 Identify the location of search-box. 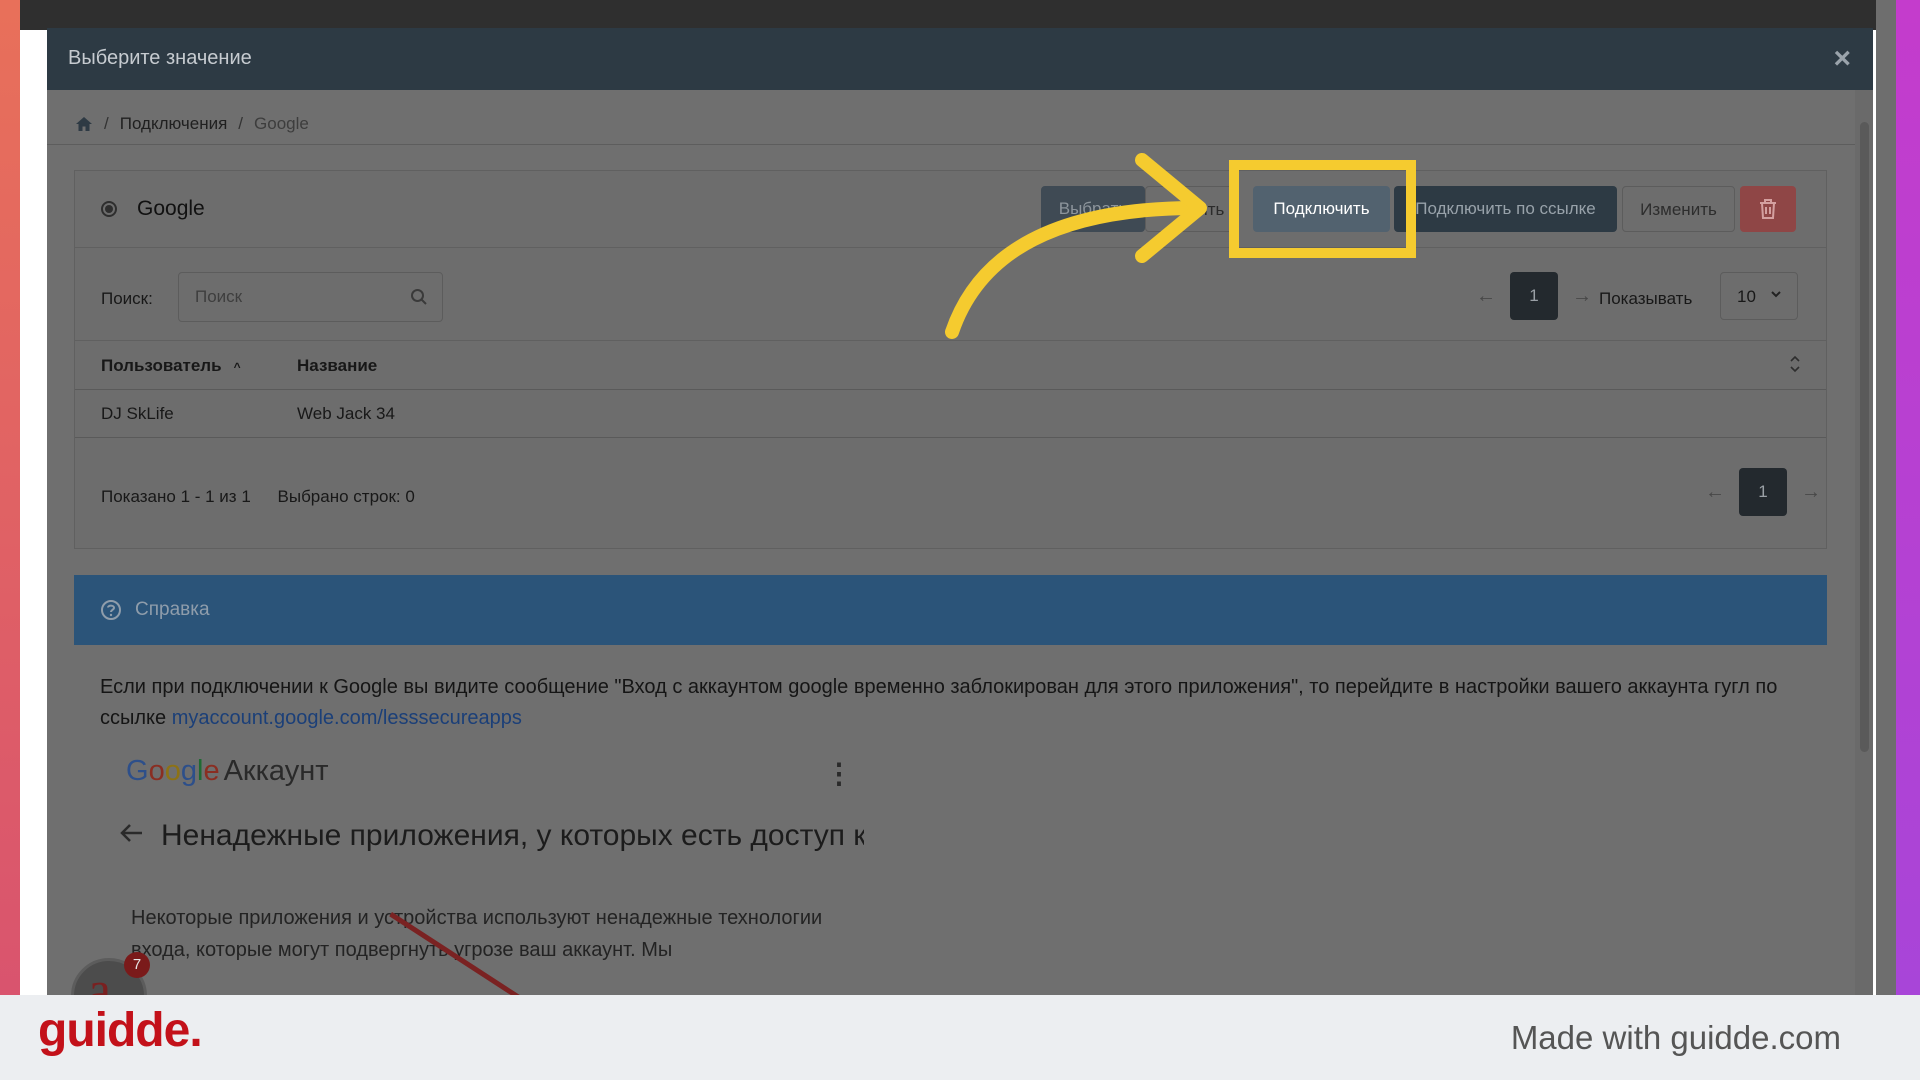
(310, 297).